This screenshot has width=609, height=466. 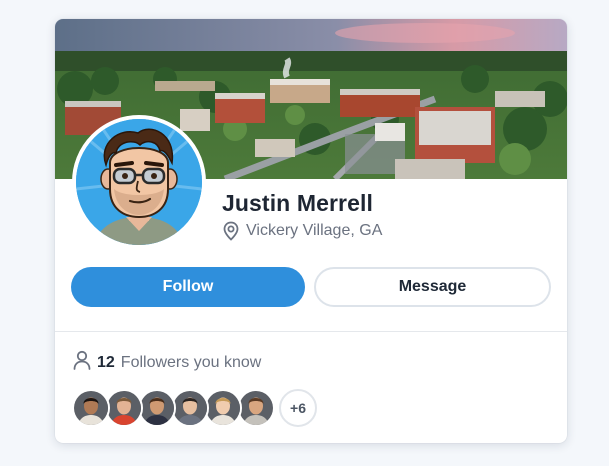 What do you see at coordinates (432, 287) in the screenshot?
I see `message-button: Message` at bounding box center [432, 287].